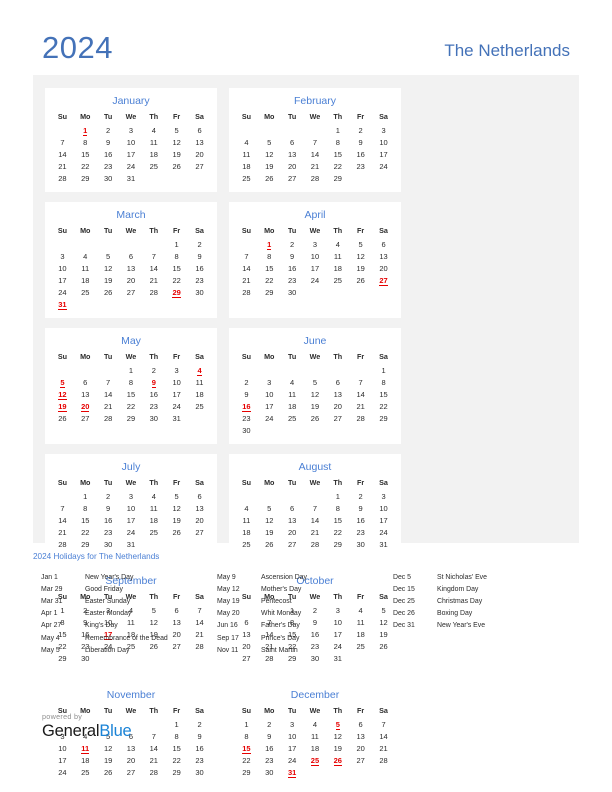  I want to click on day-cell-holiday: 12, so click(62, 394).